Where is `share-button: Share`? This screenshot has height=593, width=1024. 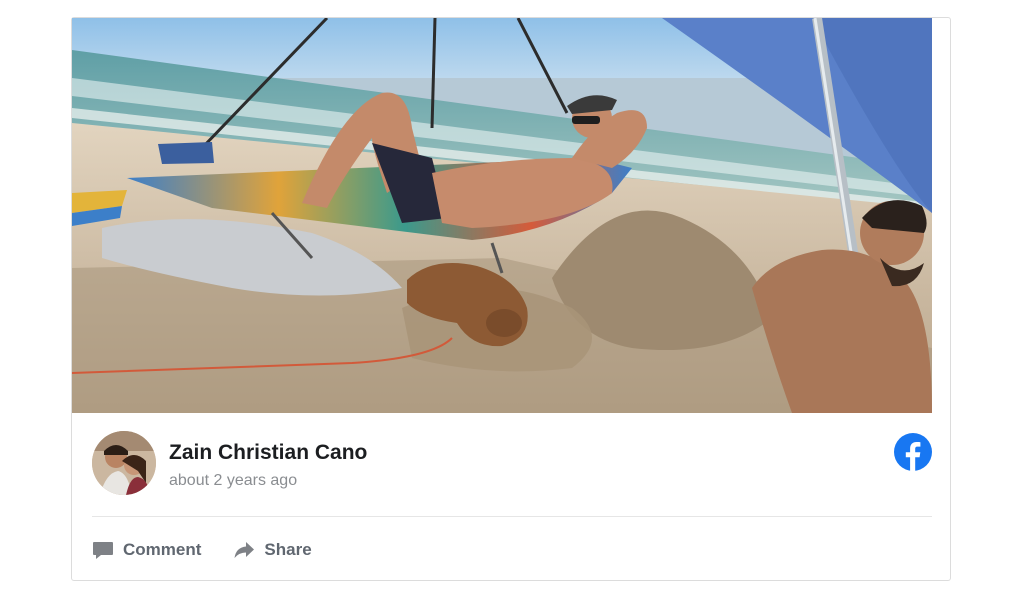
share-button: Share is located at coordinates (272, 550).